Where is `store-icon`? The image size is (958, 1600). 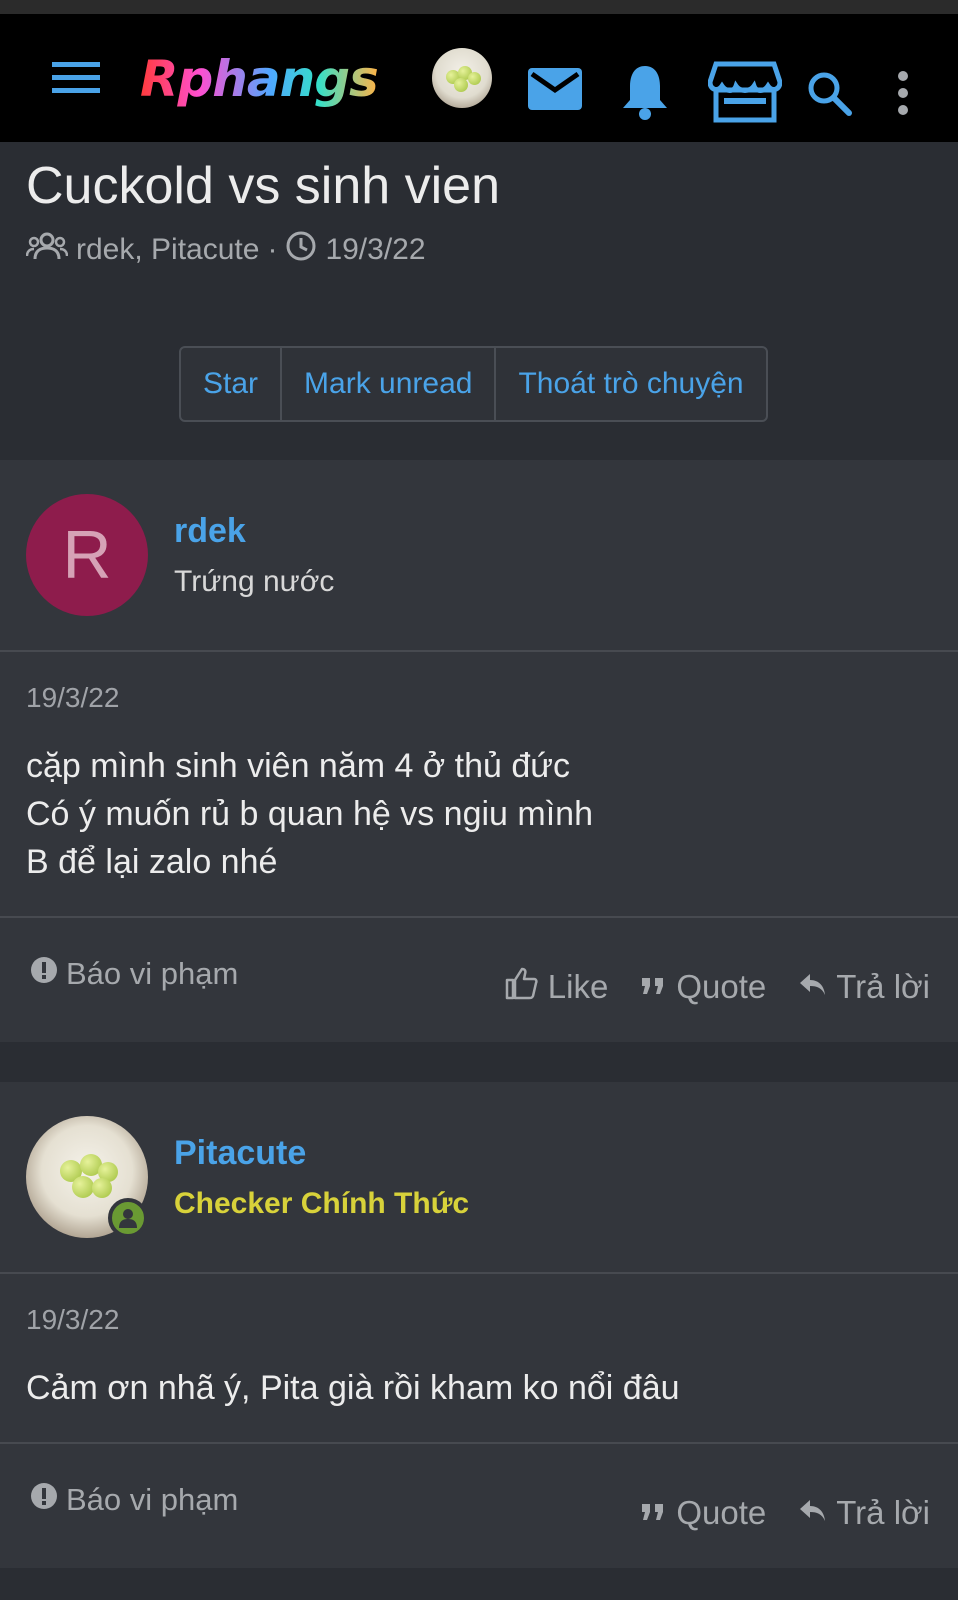
store-icon is located at coordinates (745, 92).